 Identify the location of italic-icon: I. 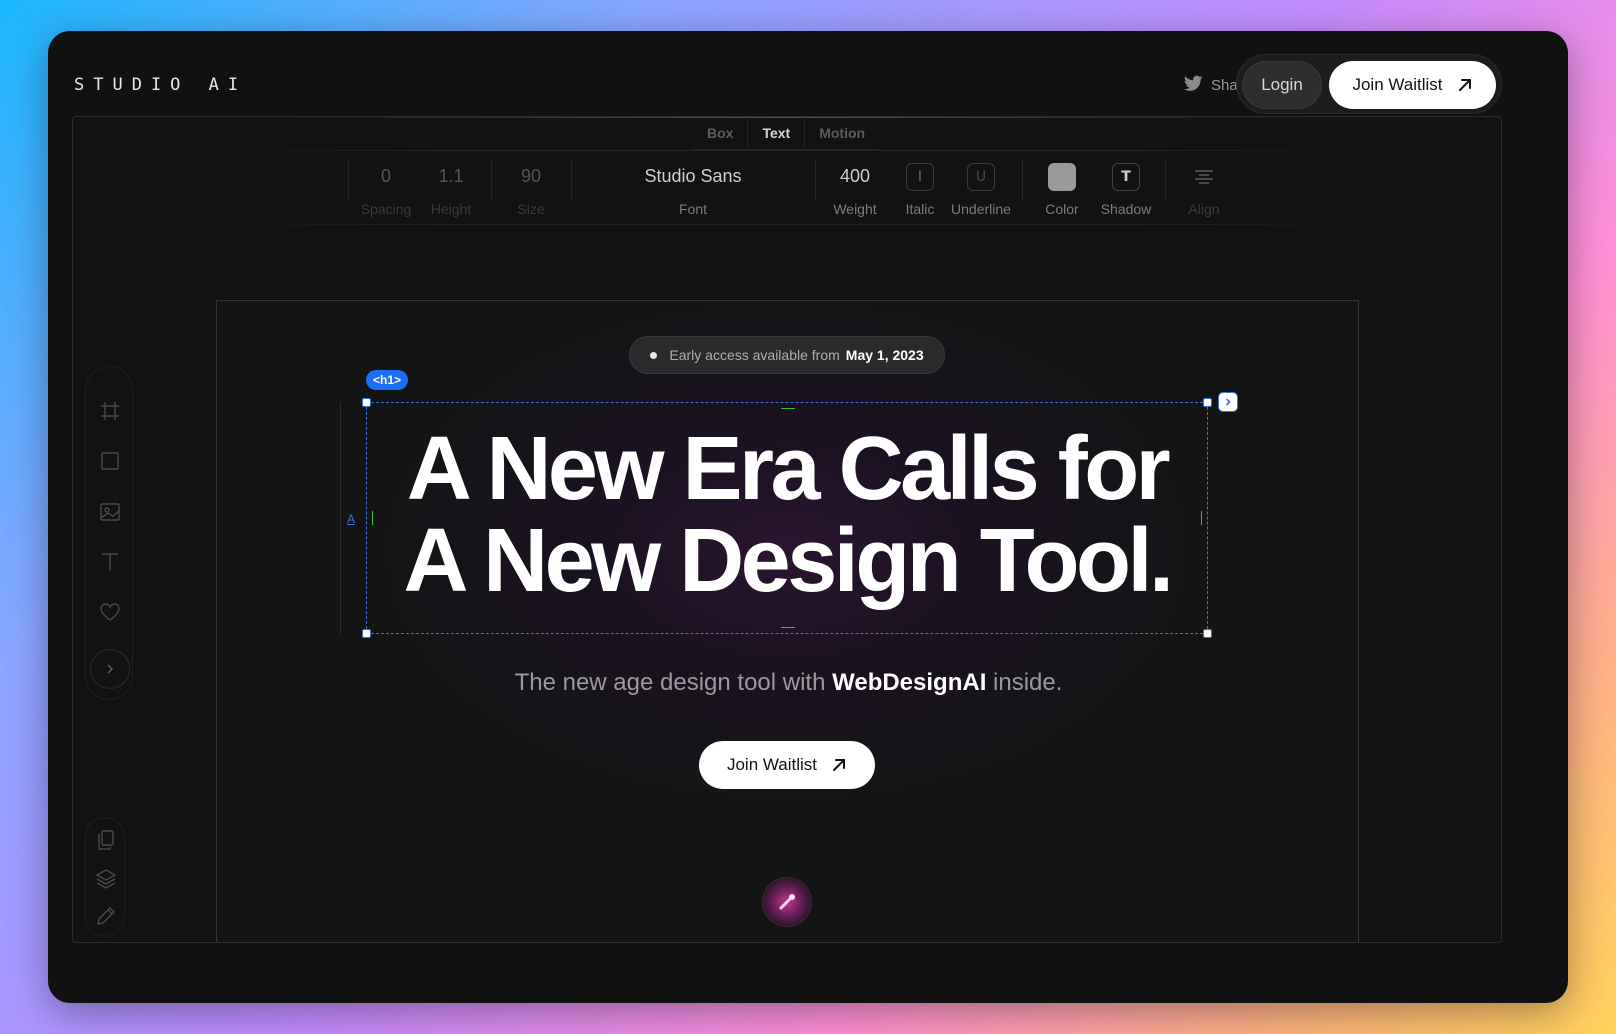
(920, 177).